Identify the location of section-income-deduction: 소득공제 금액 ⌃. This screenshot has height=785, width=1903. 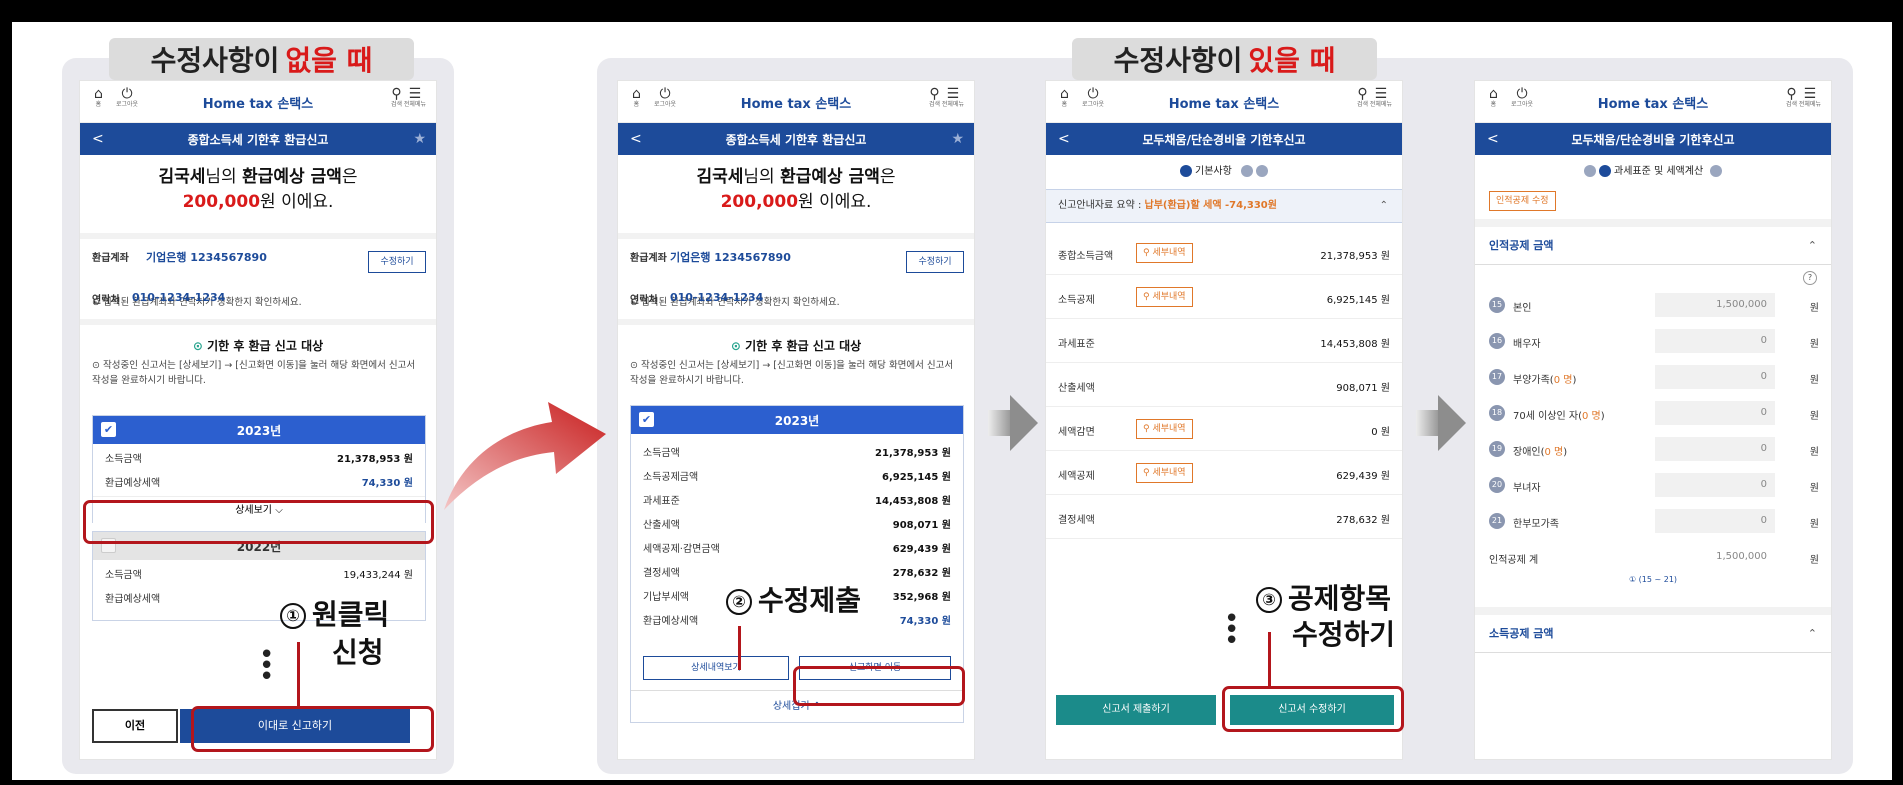
(1653, 634).